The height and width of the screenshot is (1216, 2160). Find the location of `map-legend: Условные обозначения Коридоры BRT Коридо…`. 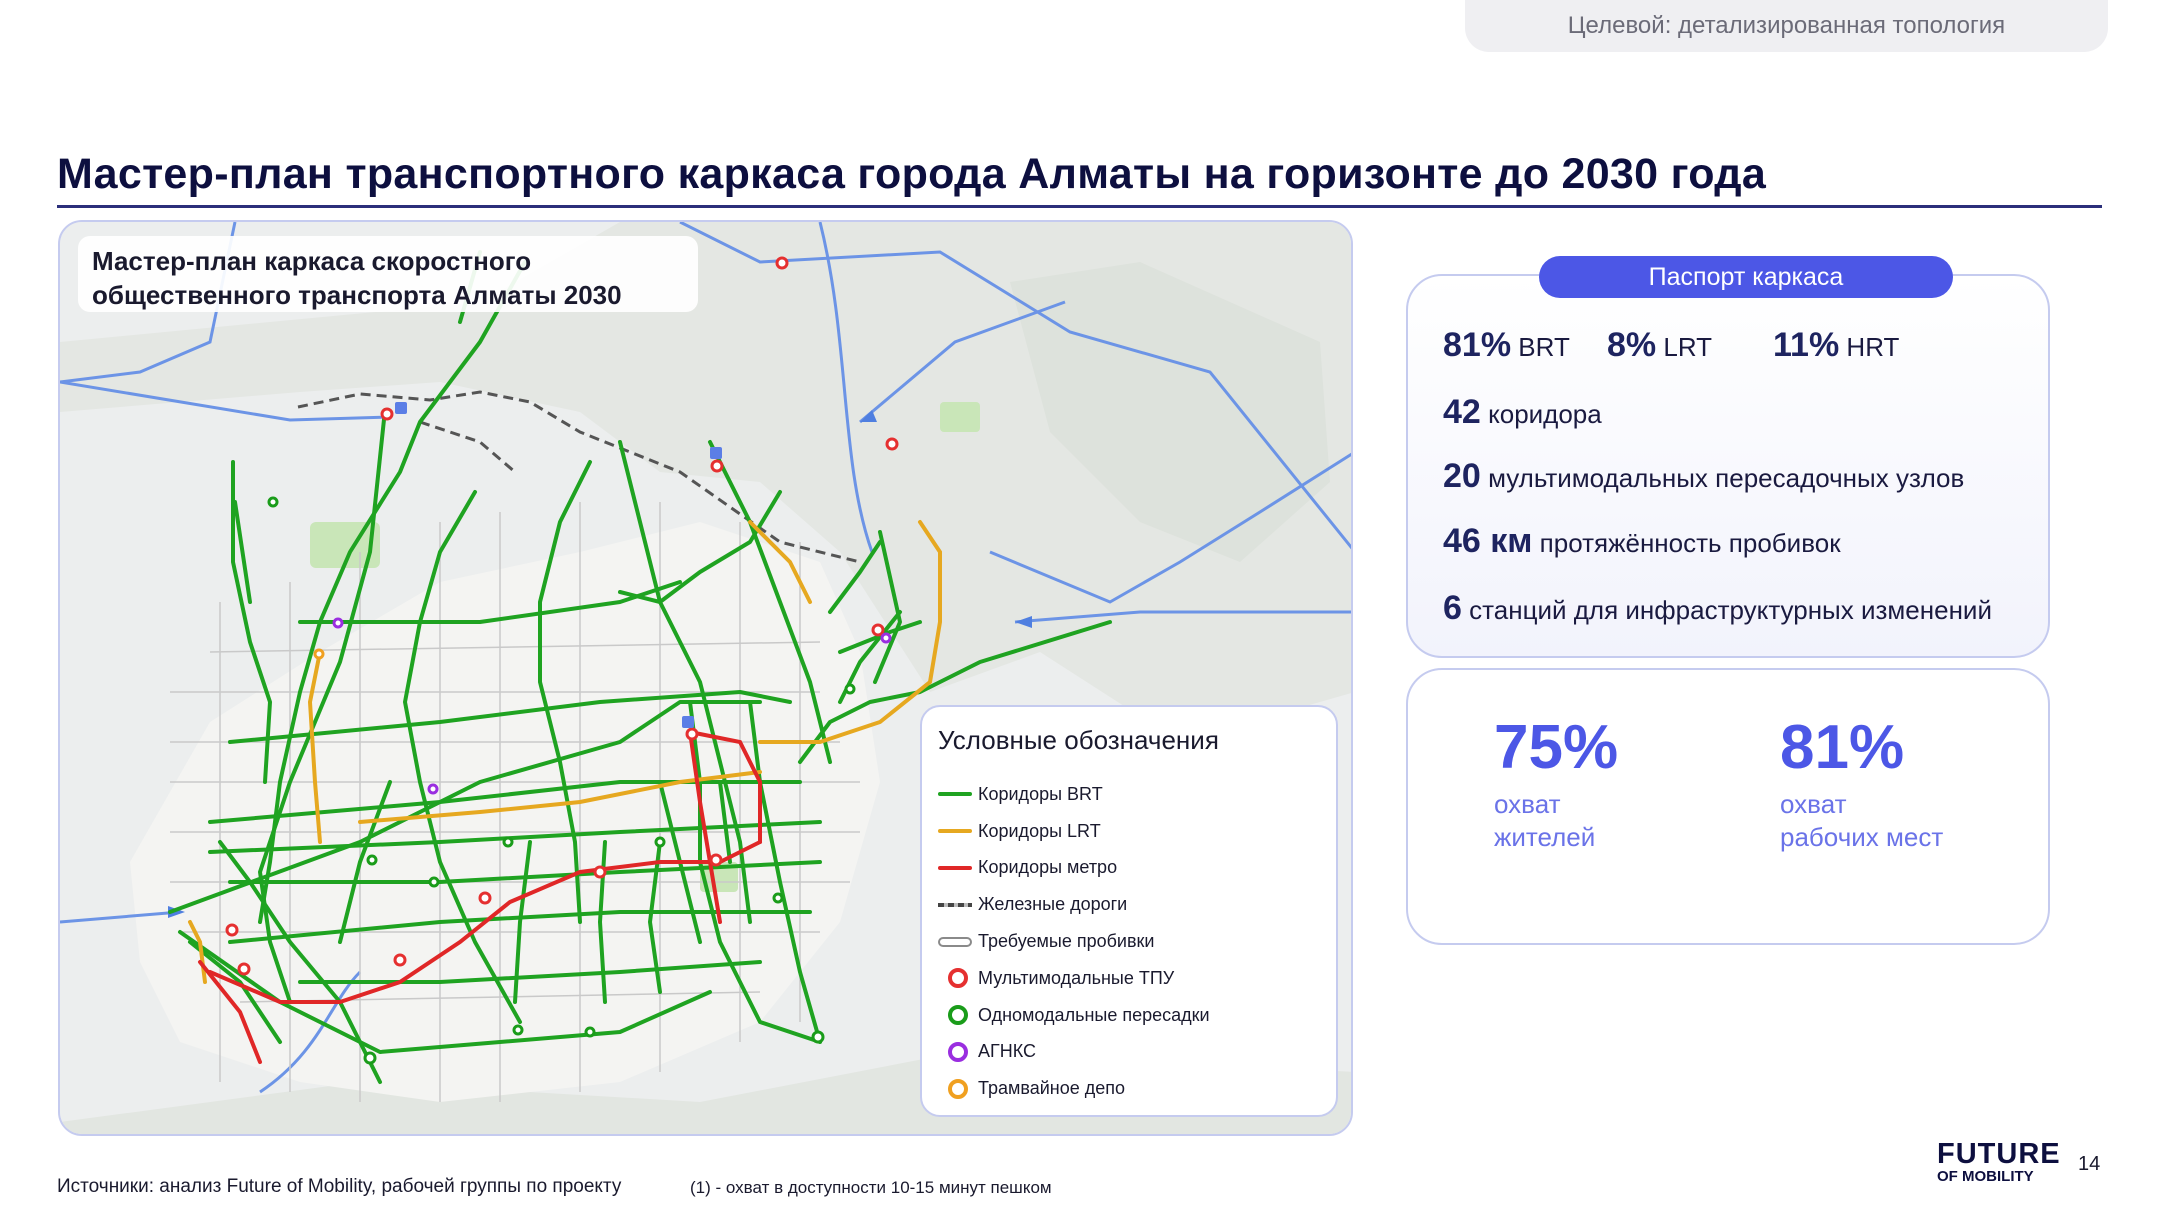

map-legend: Условные обозначения Коридоры BRT Коридо… is located at coordinates (1129, 911).